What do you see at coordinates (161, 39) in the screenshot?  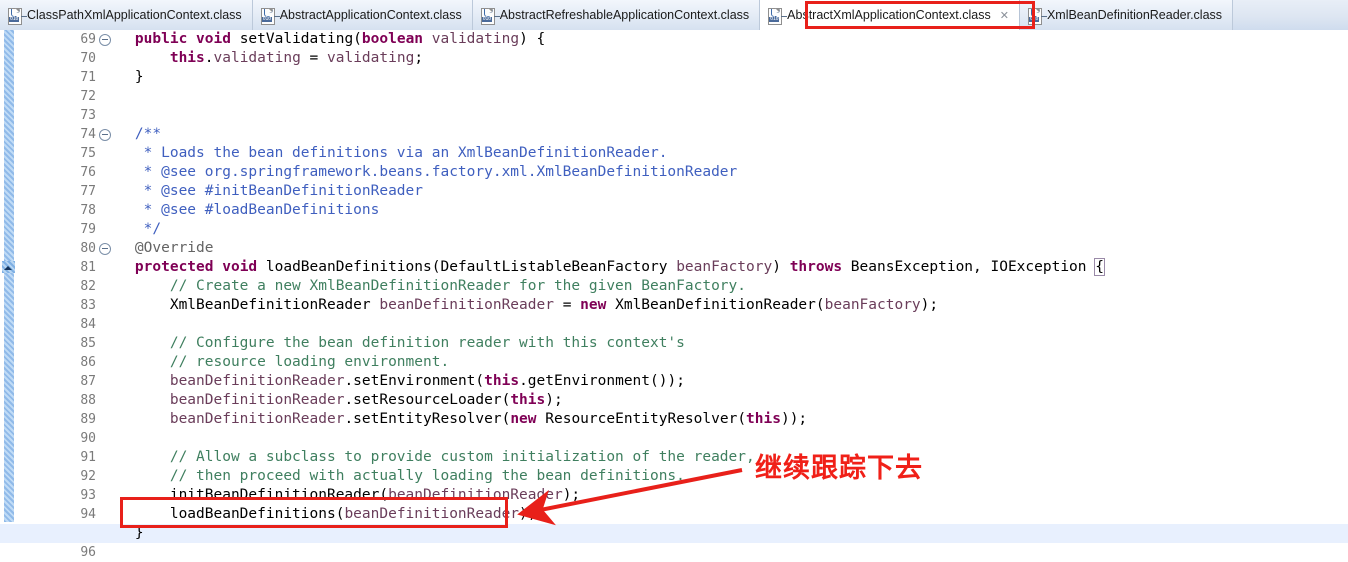 I see `code-token: public` at bounding box center [161, 39].